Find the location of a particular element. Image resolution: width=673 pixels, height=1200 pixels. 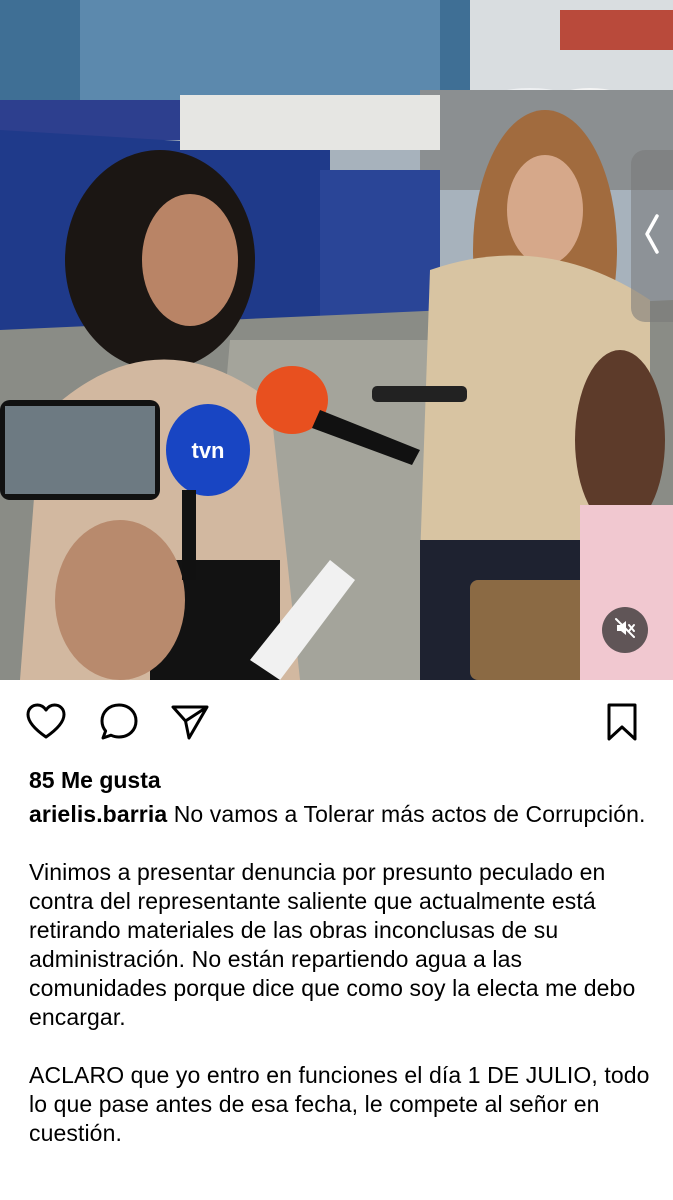

bookmark-icon is located at coordinates (622, 724).